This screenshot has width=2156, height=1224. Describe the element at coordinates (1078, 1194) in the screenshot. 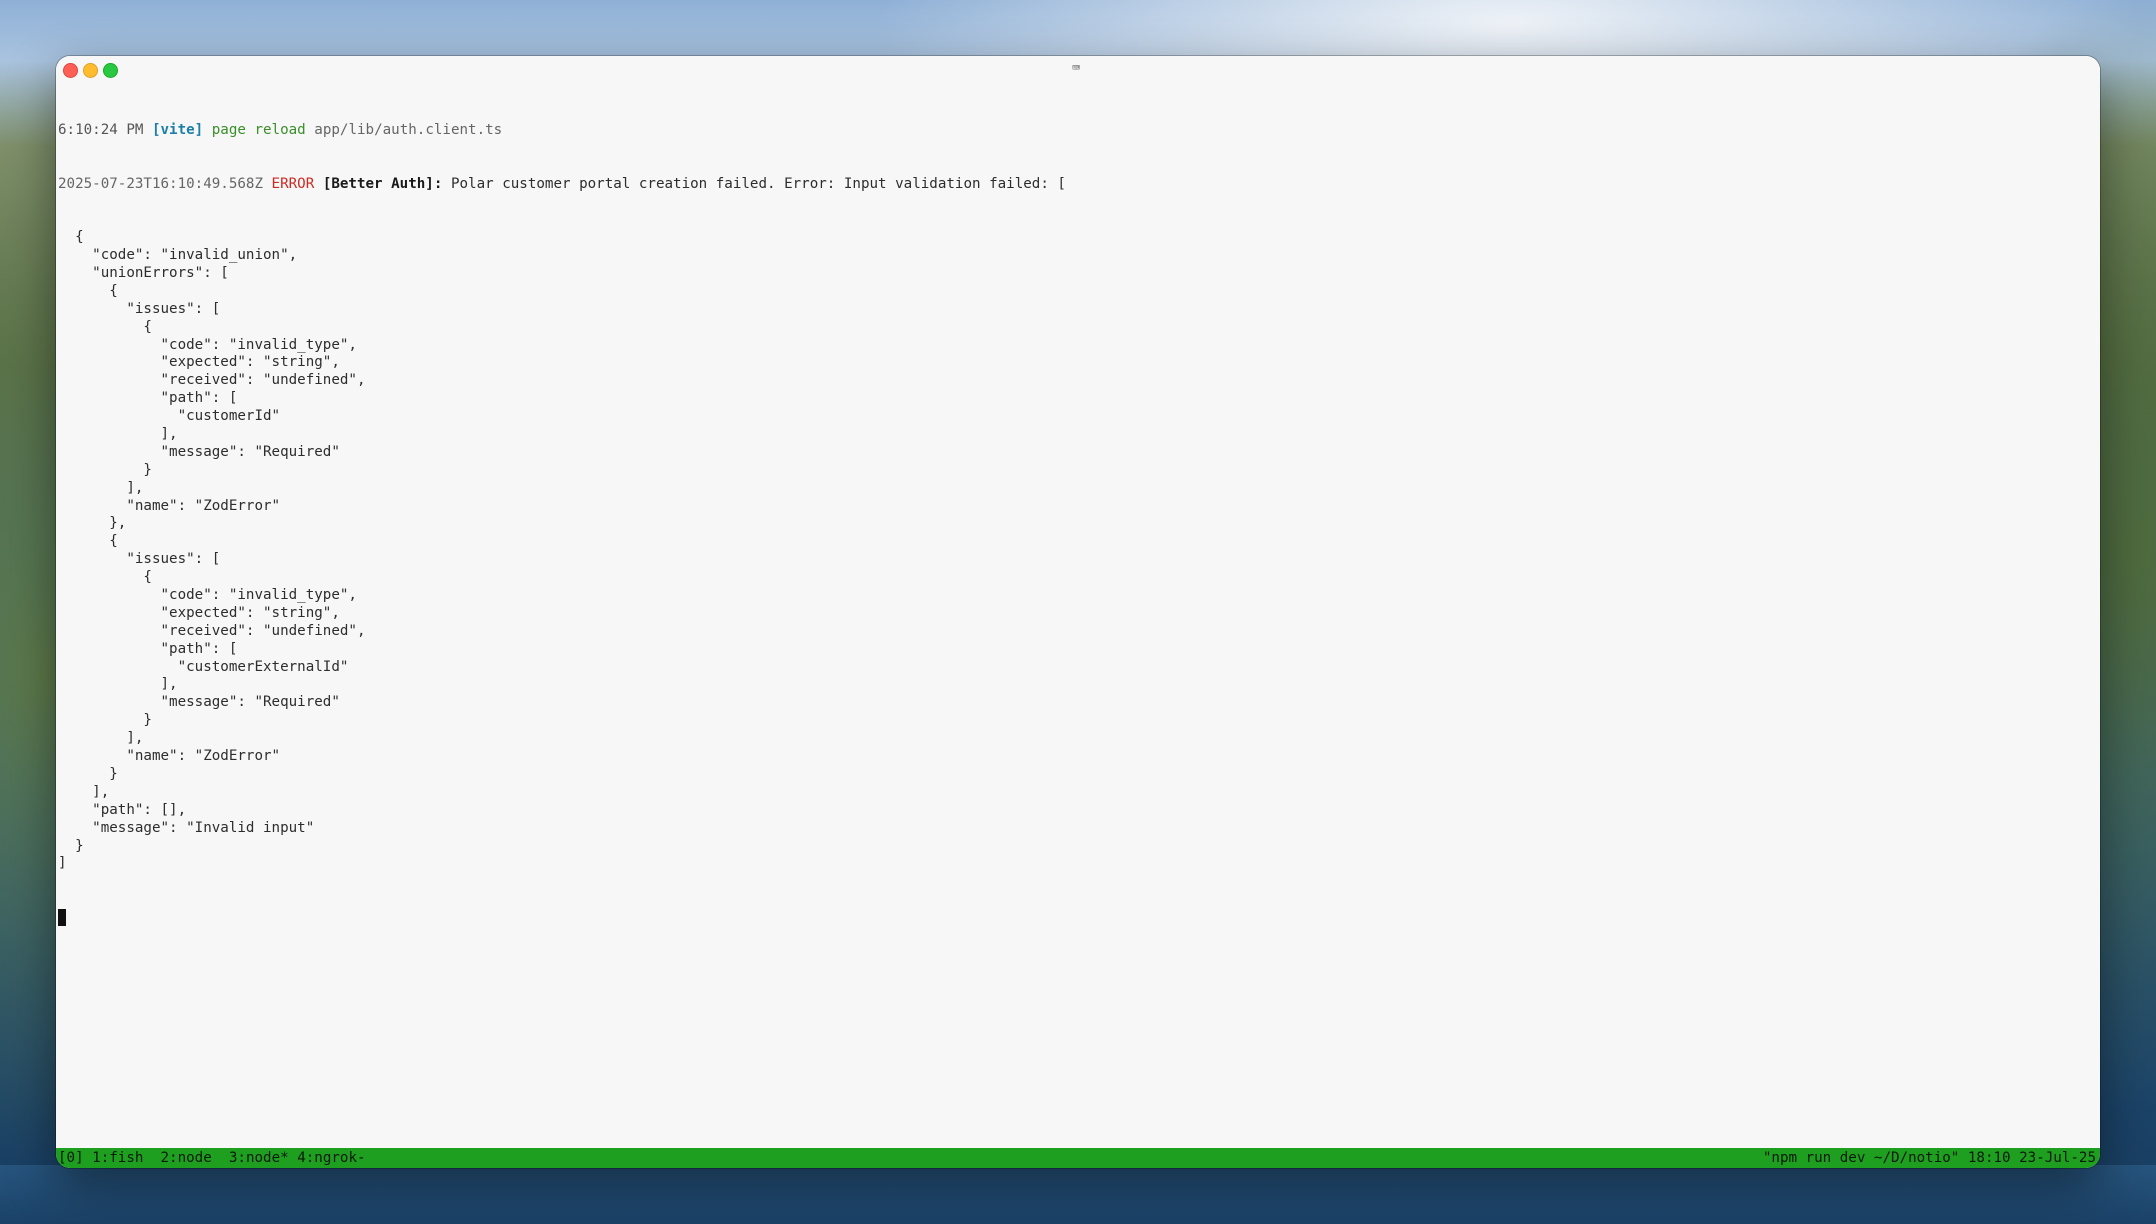

I see `desktop-wallpaper` at that location.